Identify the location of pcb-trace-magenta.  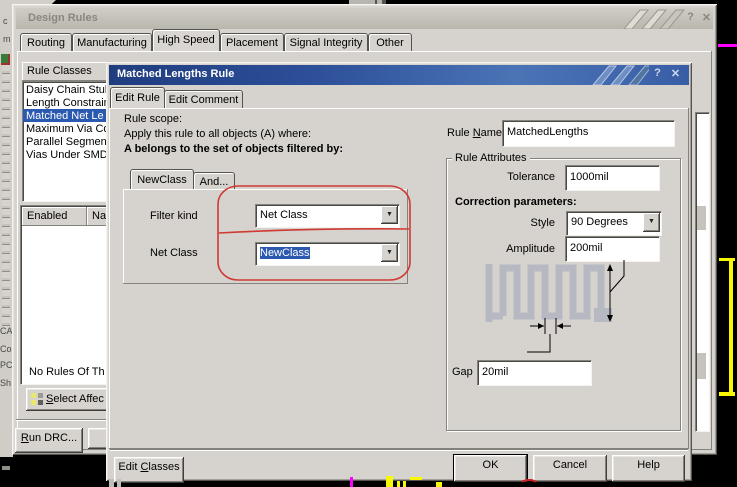
(727, 45).